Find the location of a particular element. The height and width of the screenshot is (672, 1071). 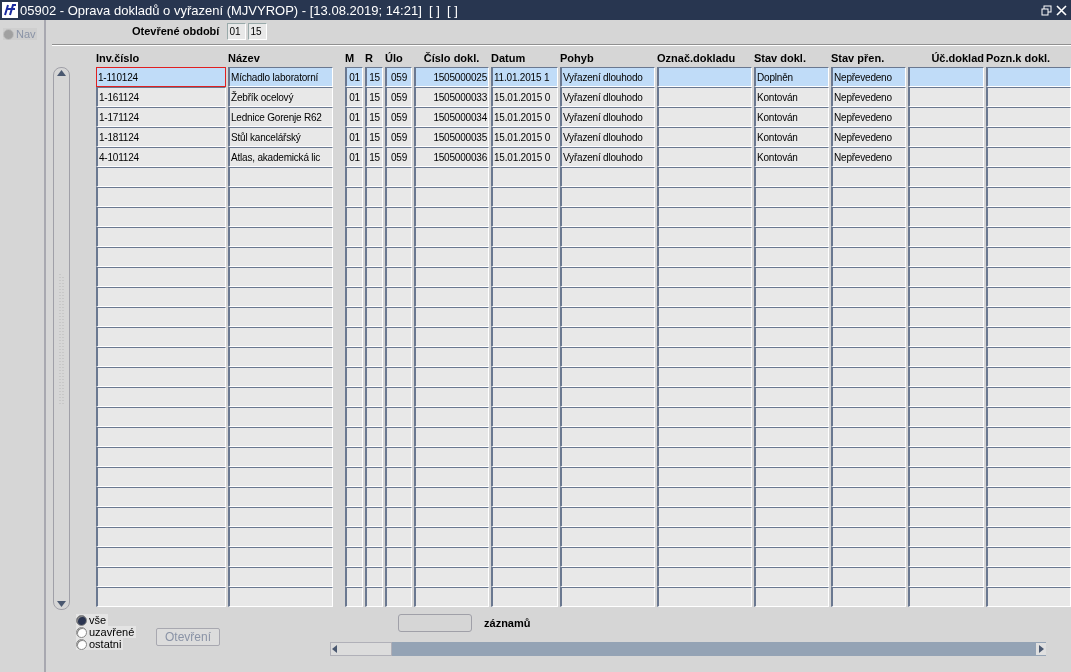

scroll-thumb is located at coordinates (361, 649).